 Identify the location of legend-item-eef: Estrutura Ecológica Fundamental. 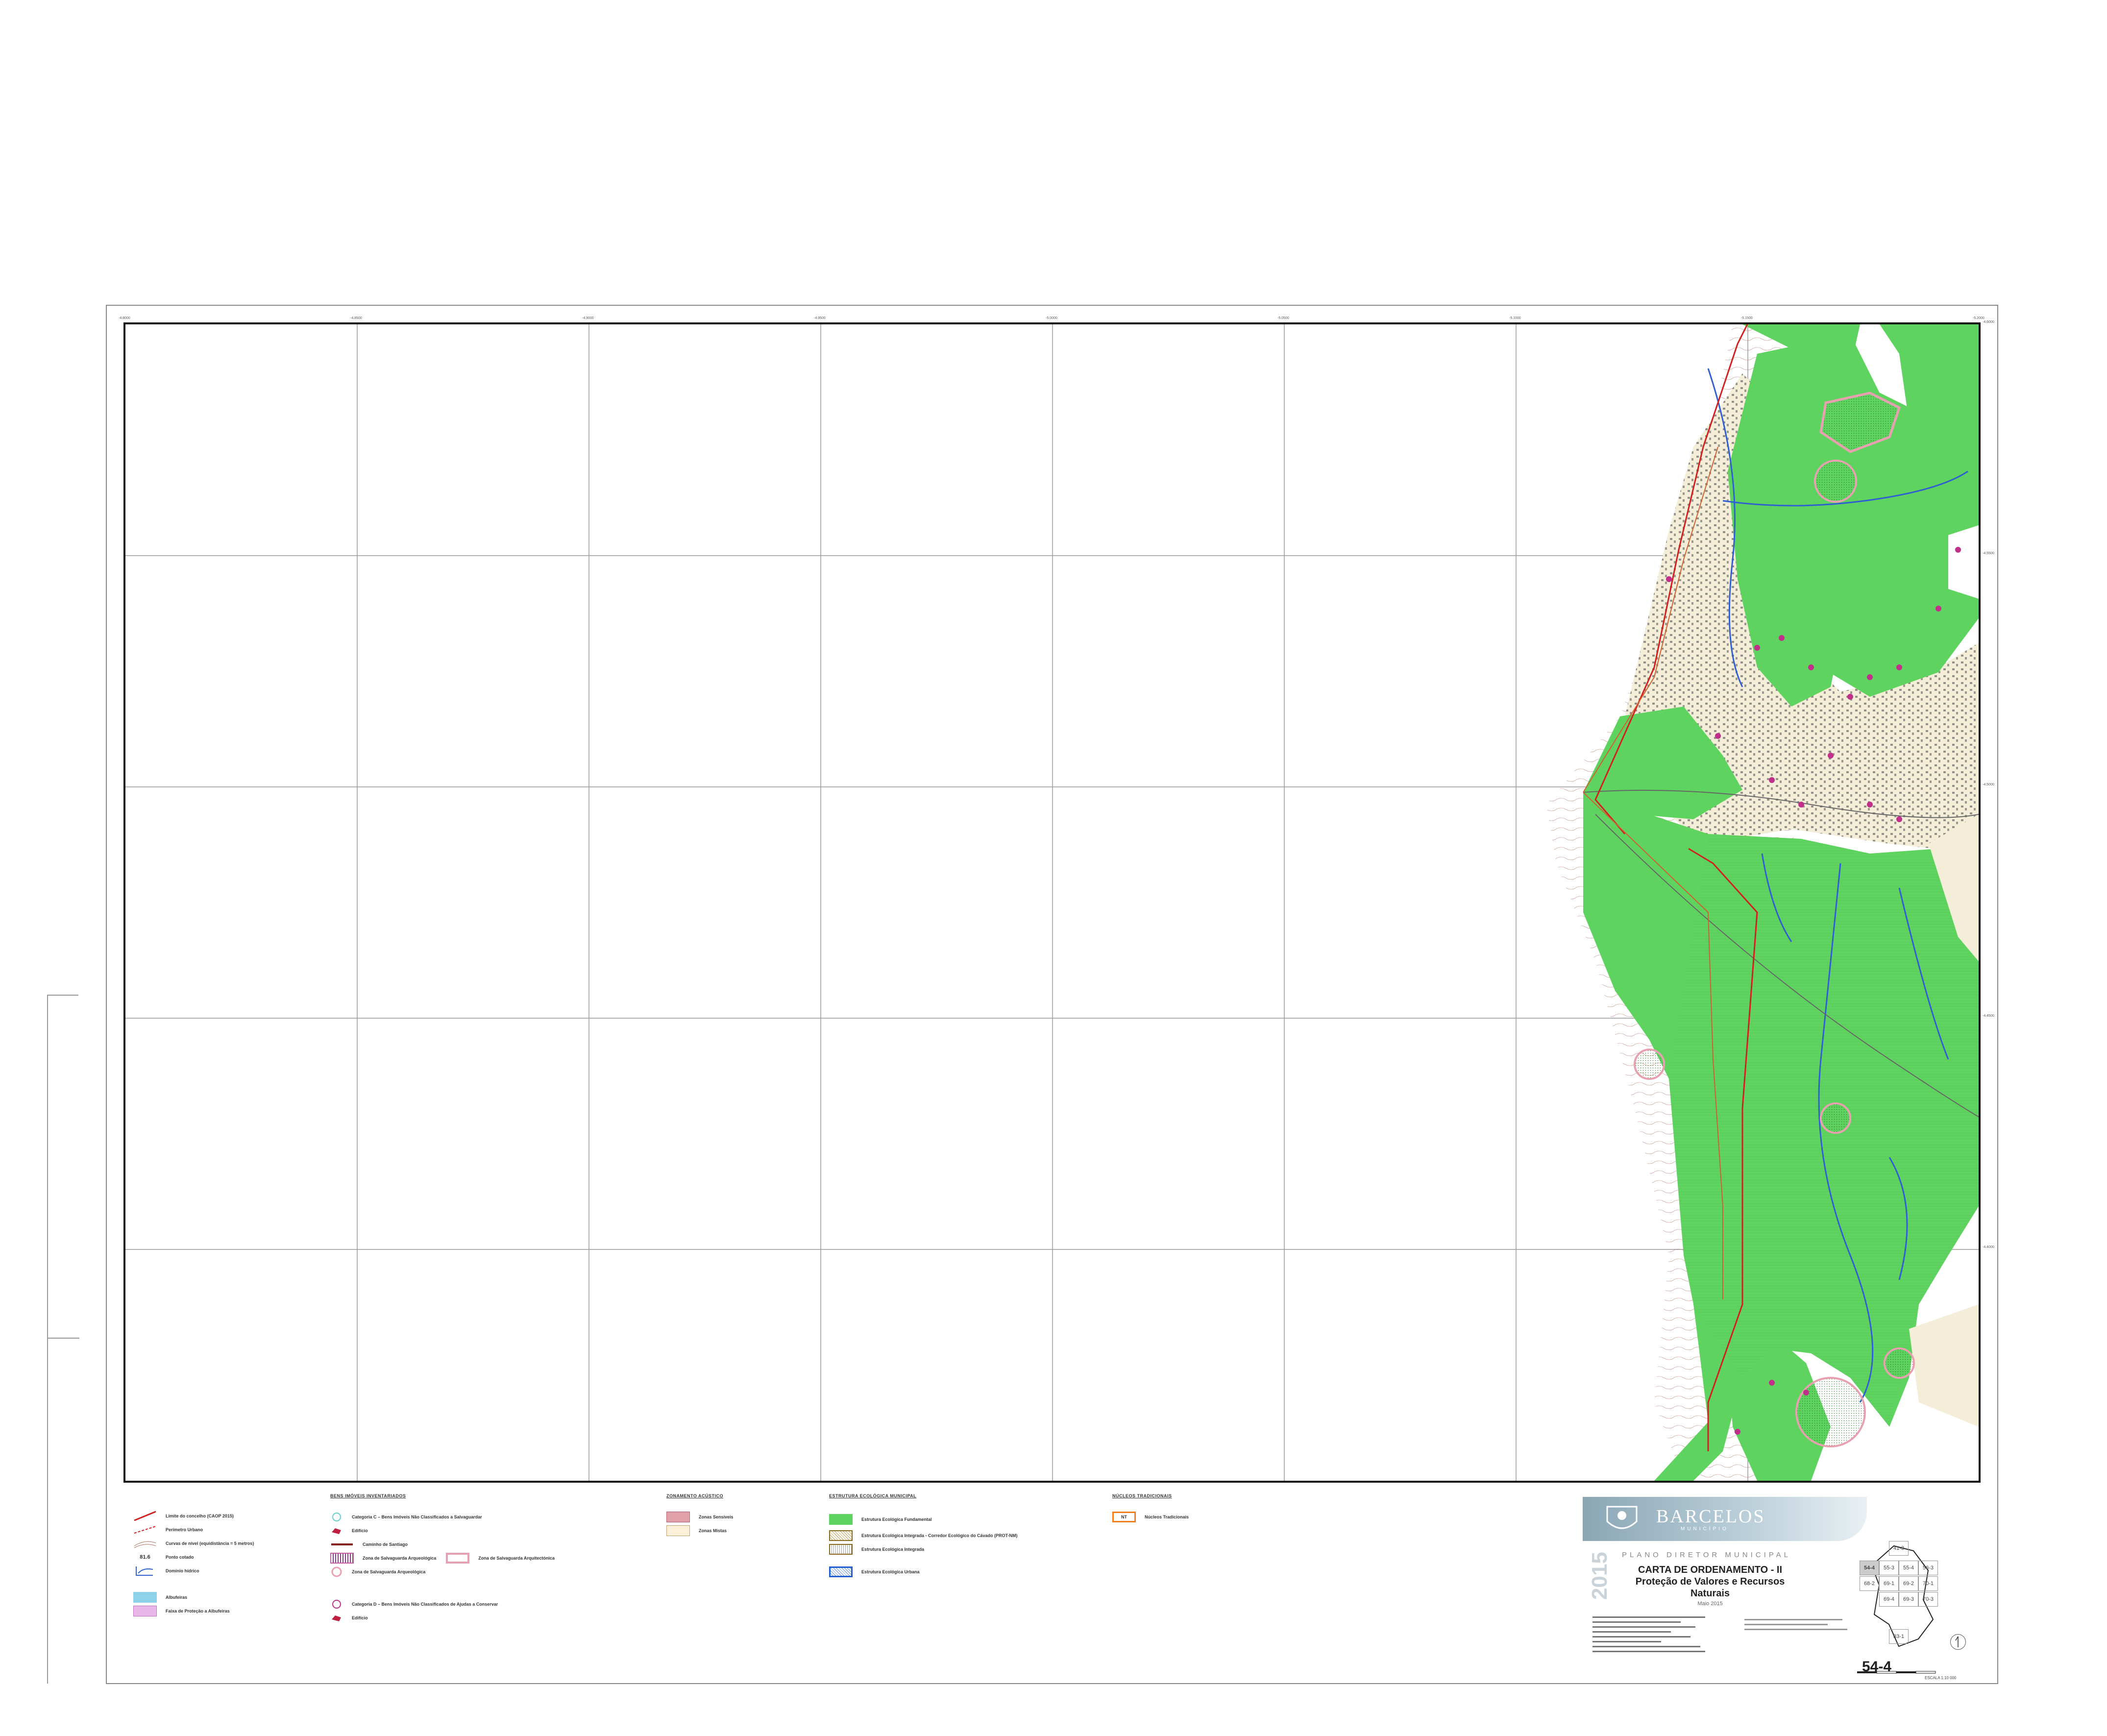
(923, 1519).